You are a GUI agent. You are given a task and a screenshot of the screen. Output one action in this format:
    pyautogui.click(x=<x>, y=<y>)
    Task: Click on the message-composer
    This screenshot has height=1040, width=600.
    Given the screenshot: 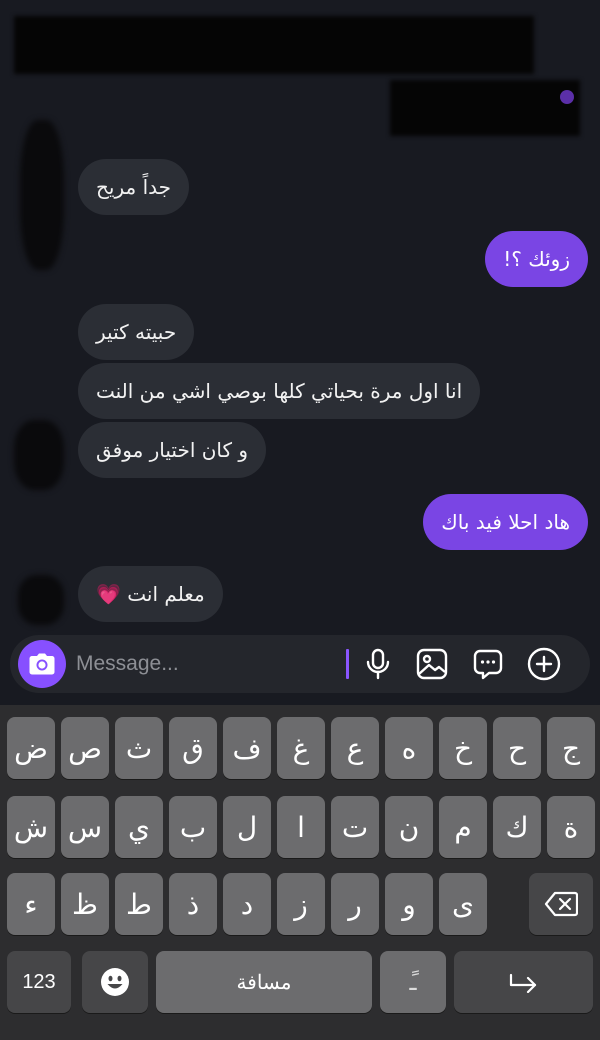 What is the action you would take?
    pyautogui.click(x=300, y=664)
    